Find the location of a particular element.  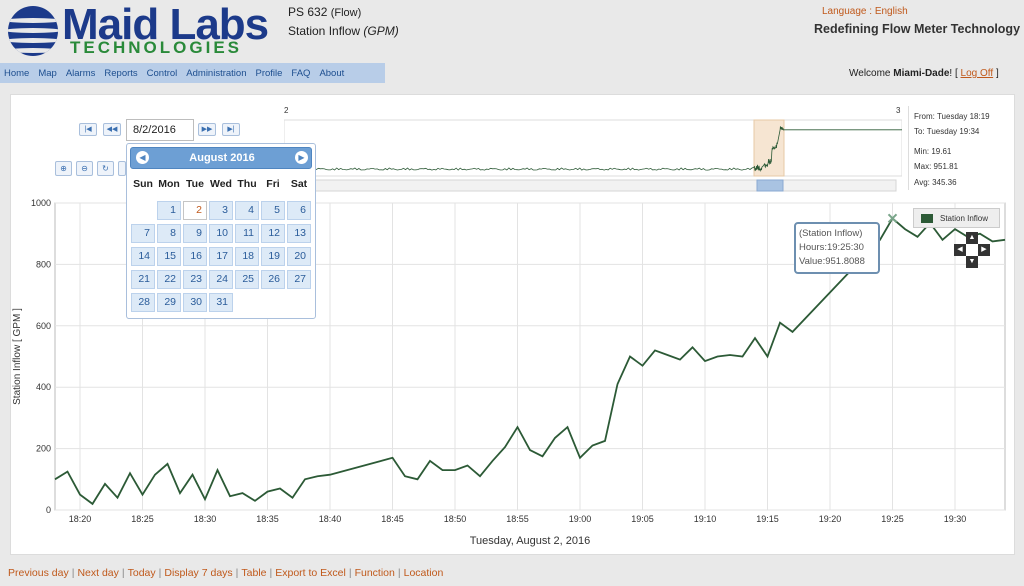

x-tick-label: 18:30 is located at coordinates (205, 519).